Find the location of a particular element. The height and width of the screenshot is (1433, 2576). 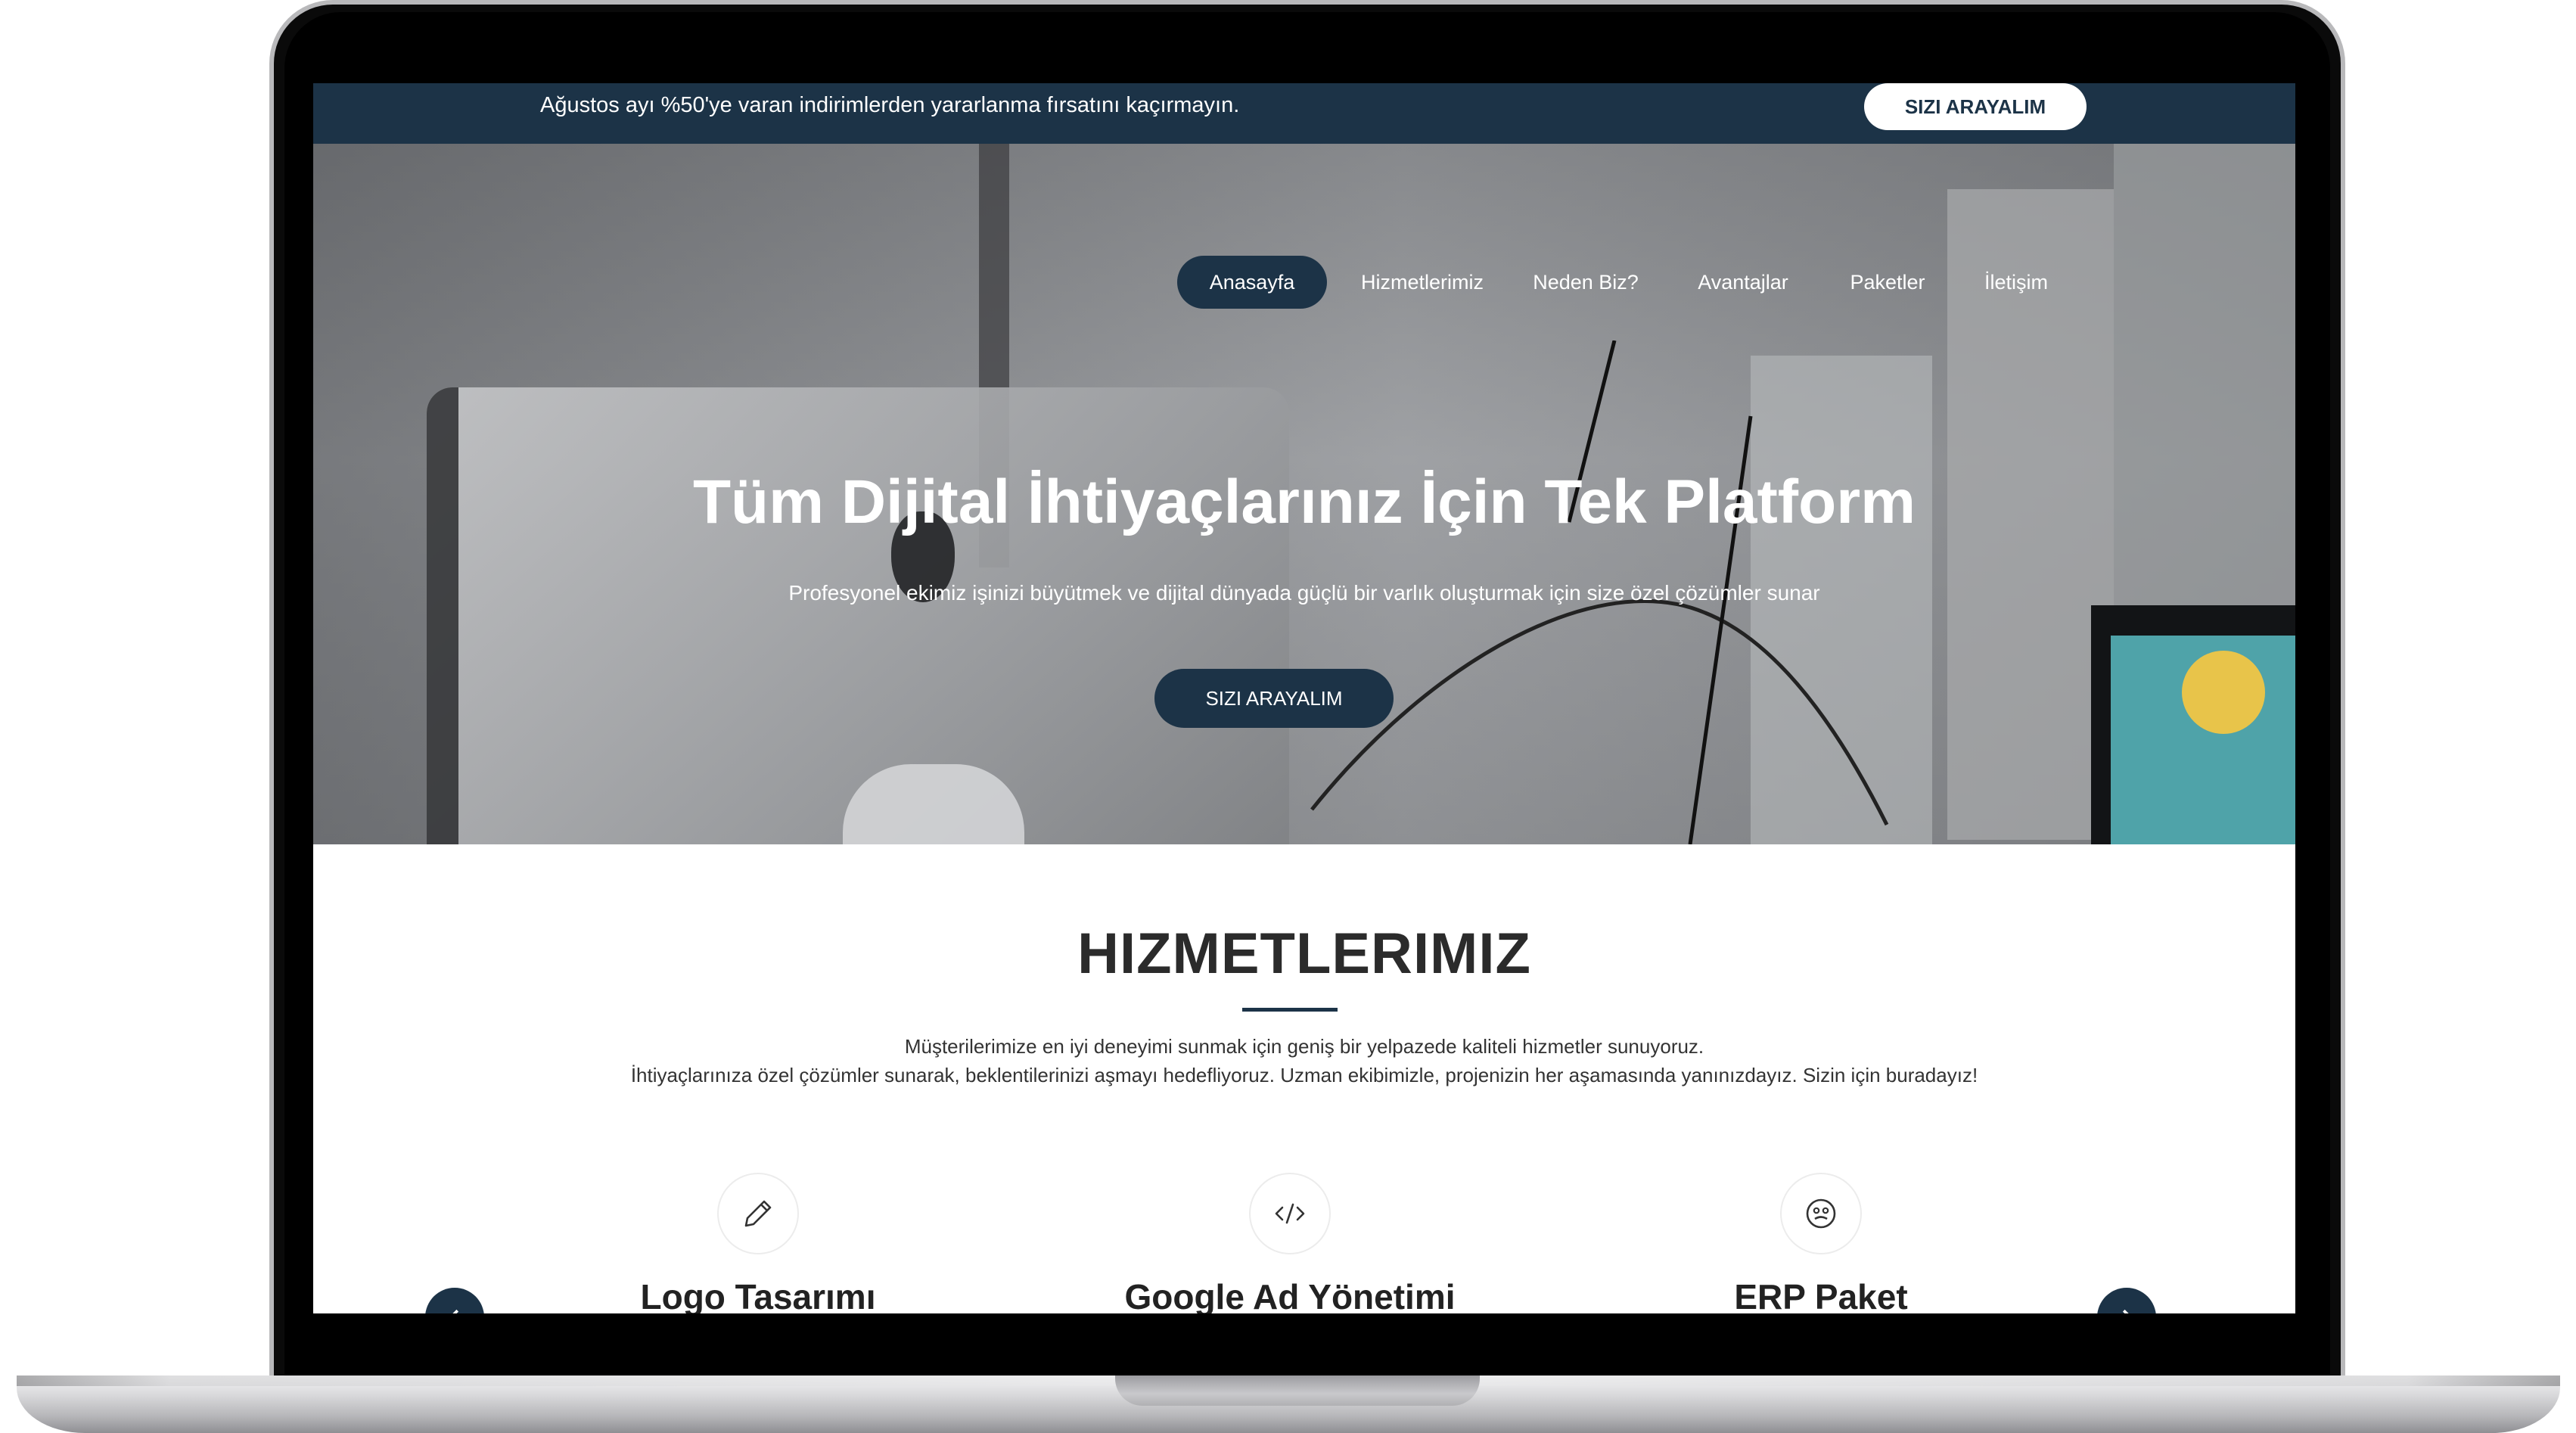

face-icon is located at coordinates (1821, 1213).